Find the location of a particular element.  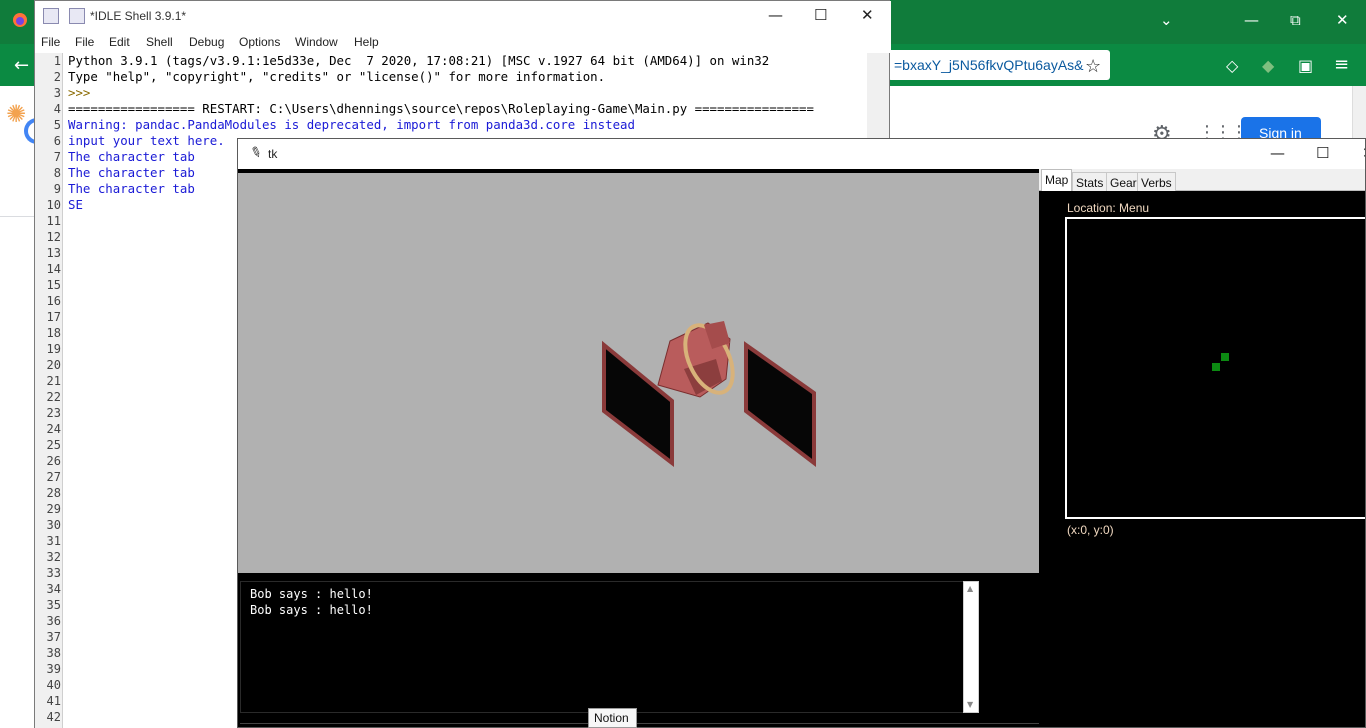

line-number: 37 is located at coordinates (53, 637).